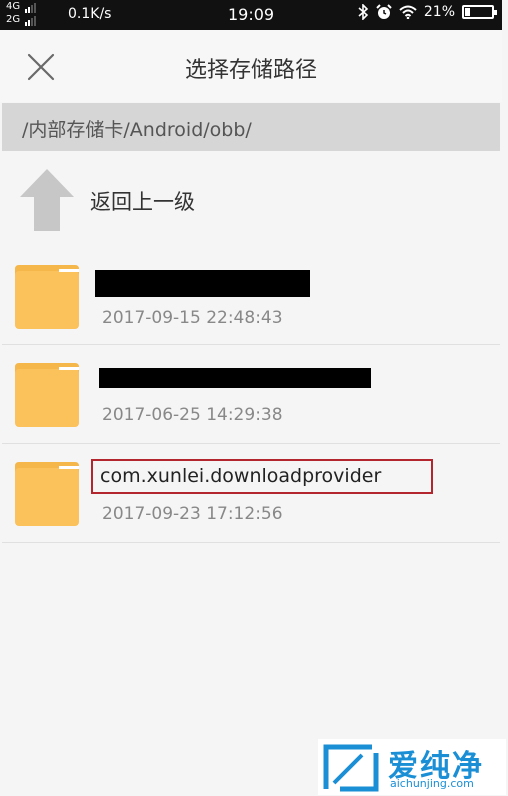 This screenshot has height=796, width=508. I want to click on go-up-label: 返回上一级, so click(142, 202).